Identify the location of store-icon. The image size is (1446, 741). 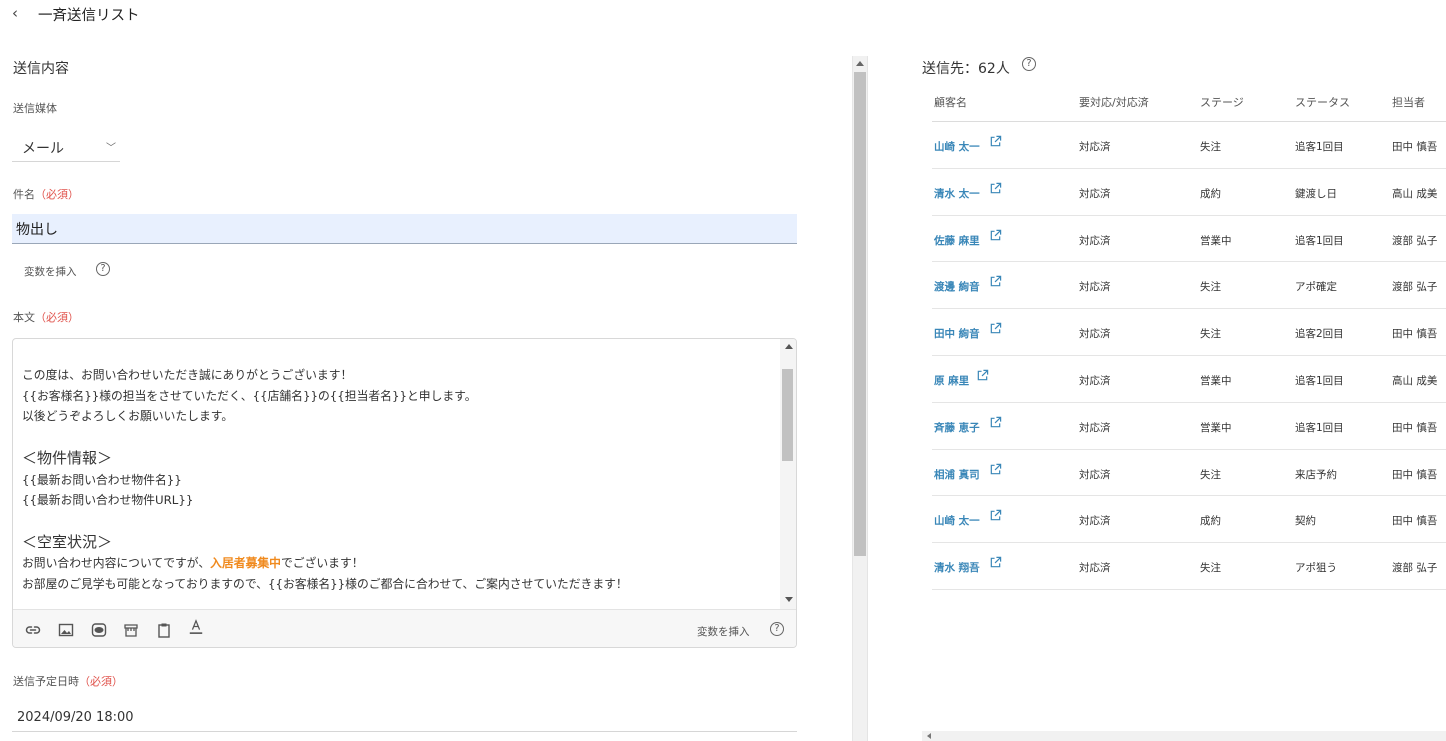
(131, 630).